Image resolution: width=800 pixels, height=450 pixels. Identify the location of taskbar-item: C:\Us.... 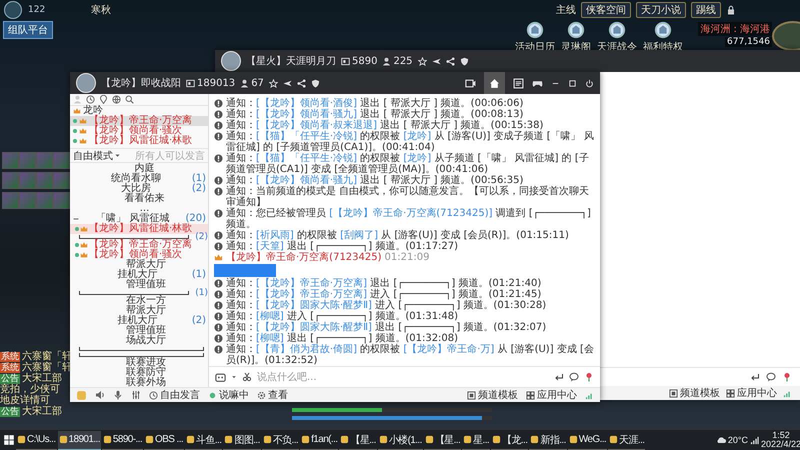
(36, 440).